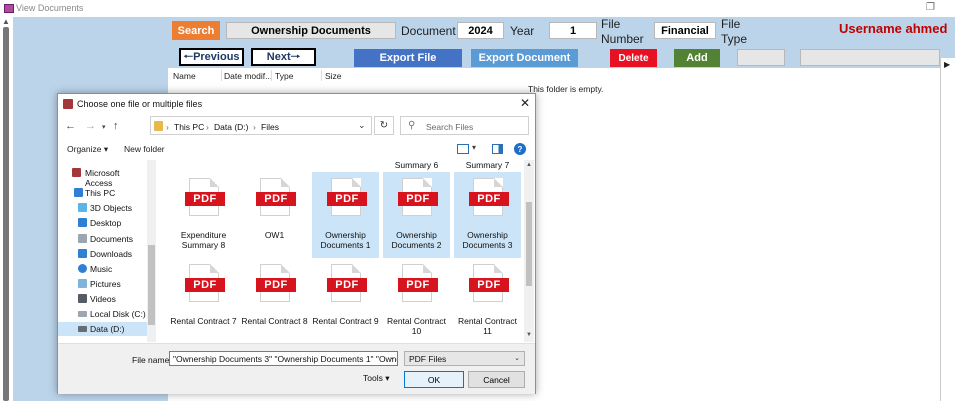 Image resolution: width=955 pixels, height=401 pixels. I want to click on videos-icon, so click(82, 298).